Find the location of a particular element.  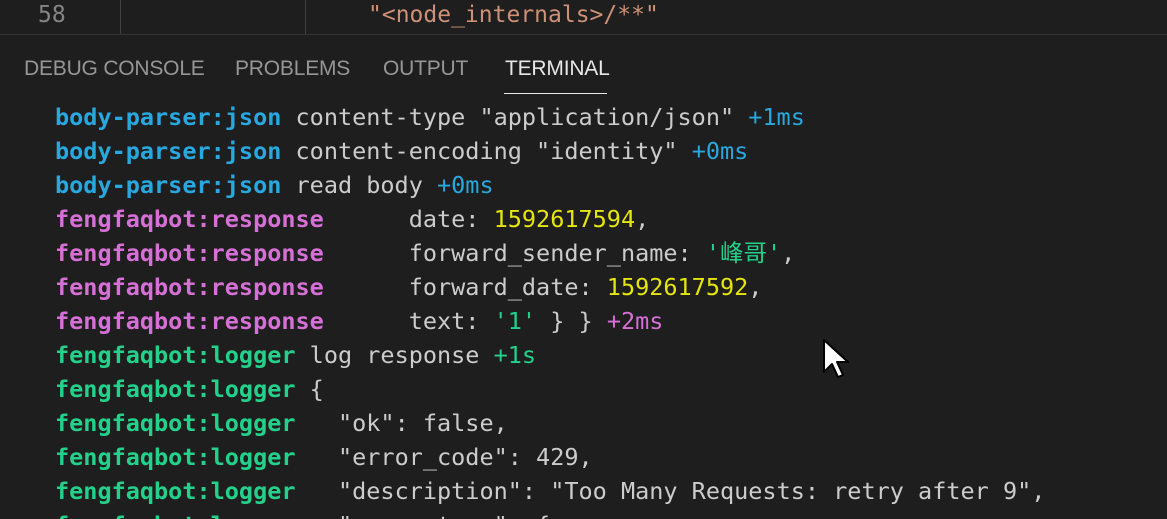

log-timing: +1s is located at coordinates (515, 355).